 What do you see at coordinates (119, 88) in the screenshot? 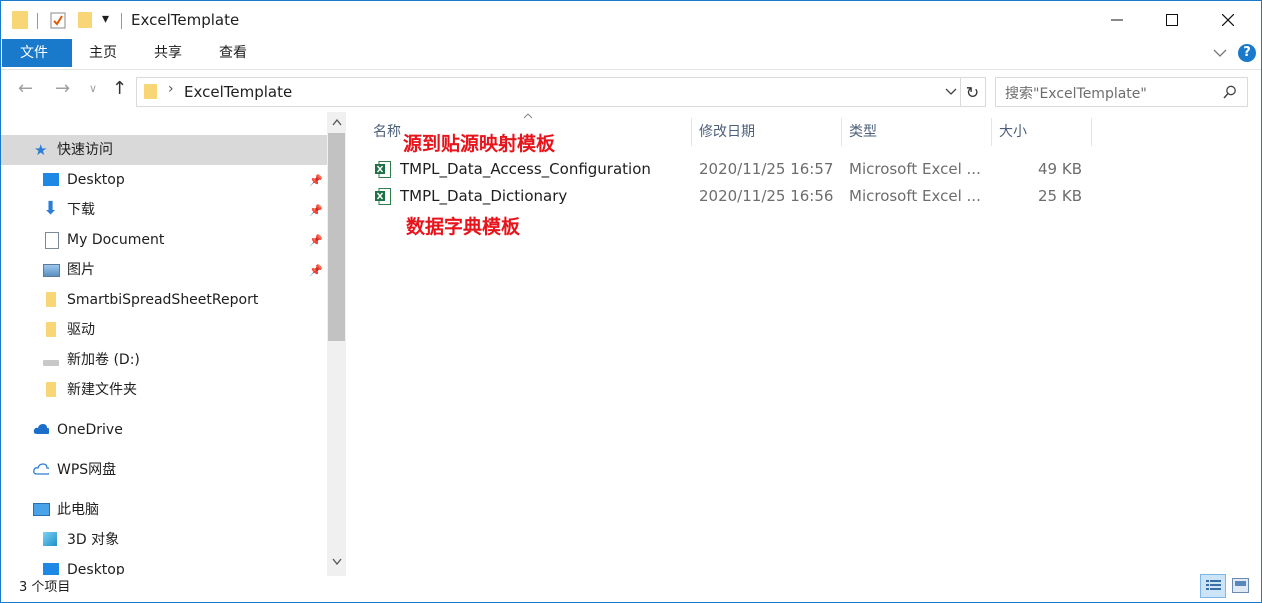
I see `up-arrow-icon: ↑` at bounding box center [119, 88].